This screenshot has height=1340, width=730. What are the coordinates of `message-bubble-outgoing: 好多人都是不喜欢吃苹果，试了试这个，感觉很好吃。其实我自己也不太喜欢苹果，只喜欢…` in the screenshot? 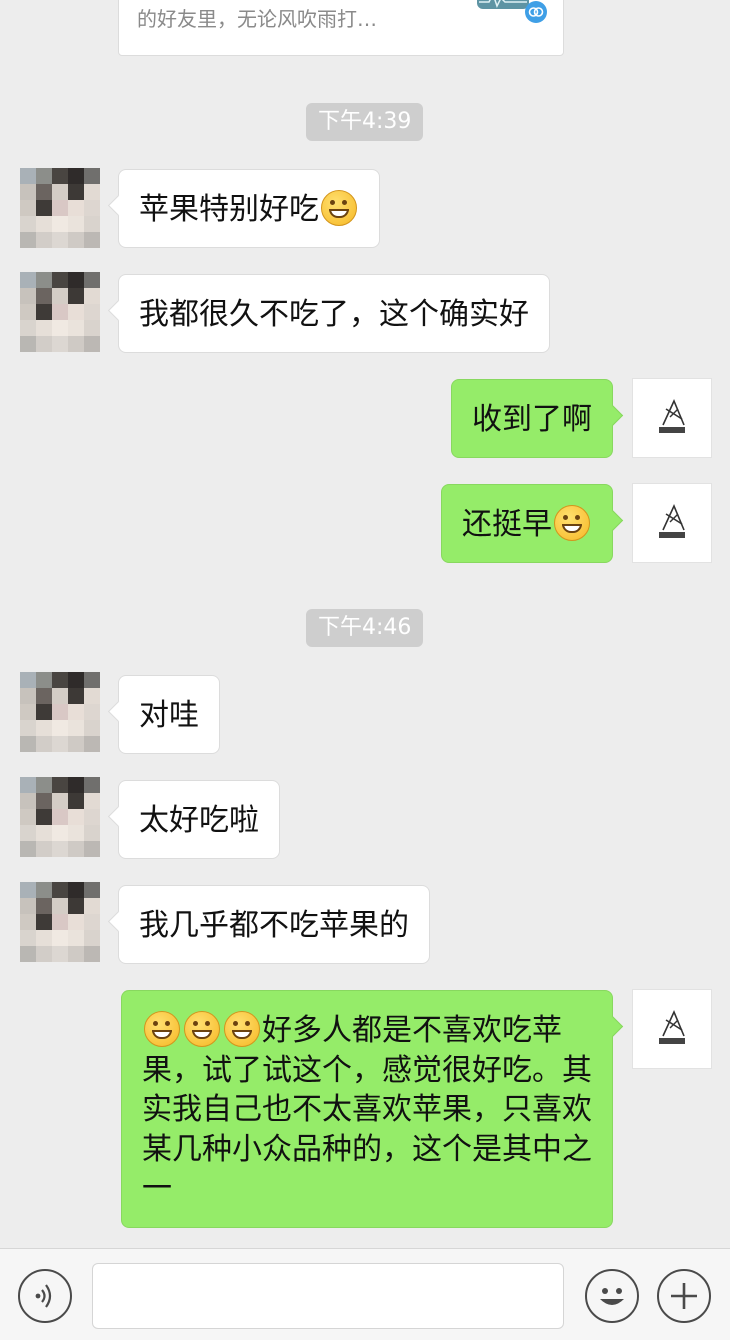 It's located at (367, 1109).